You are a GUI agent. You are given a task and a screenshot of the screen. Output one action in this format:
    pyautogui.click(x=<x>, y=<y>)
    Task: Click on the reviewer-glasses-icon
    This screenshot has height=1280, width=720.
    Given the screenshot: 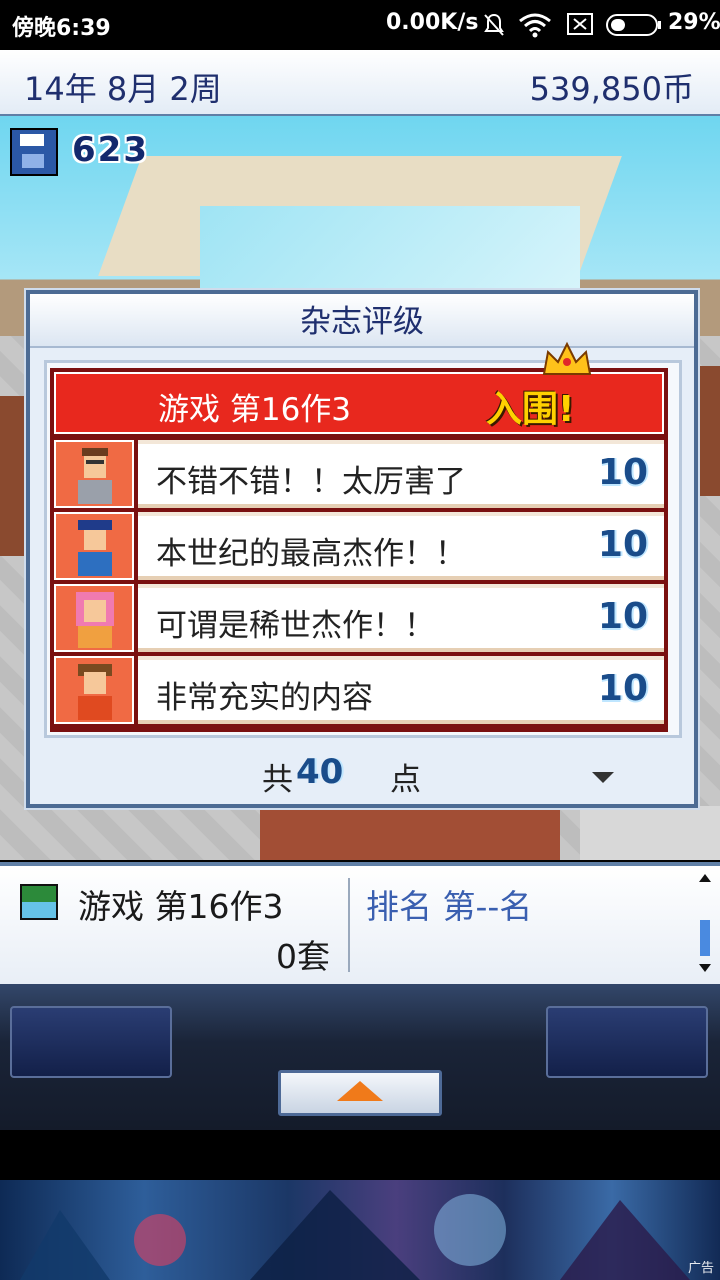 What is the action you would take?
    pyautogui.click(x=94, y=474)
    